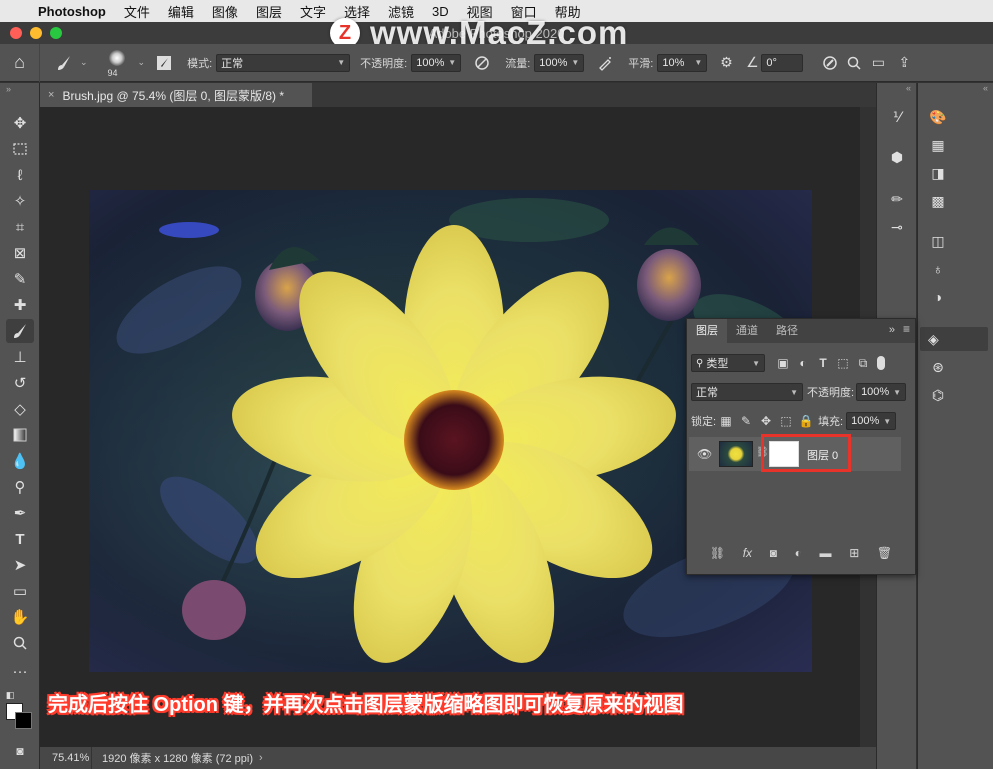 The width and height of the screenshot is (993, 769). Describe the element at coordinates (826, 553) in the screenshot. I see `new-group-icon: ▬` at that location.